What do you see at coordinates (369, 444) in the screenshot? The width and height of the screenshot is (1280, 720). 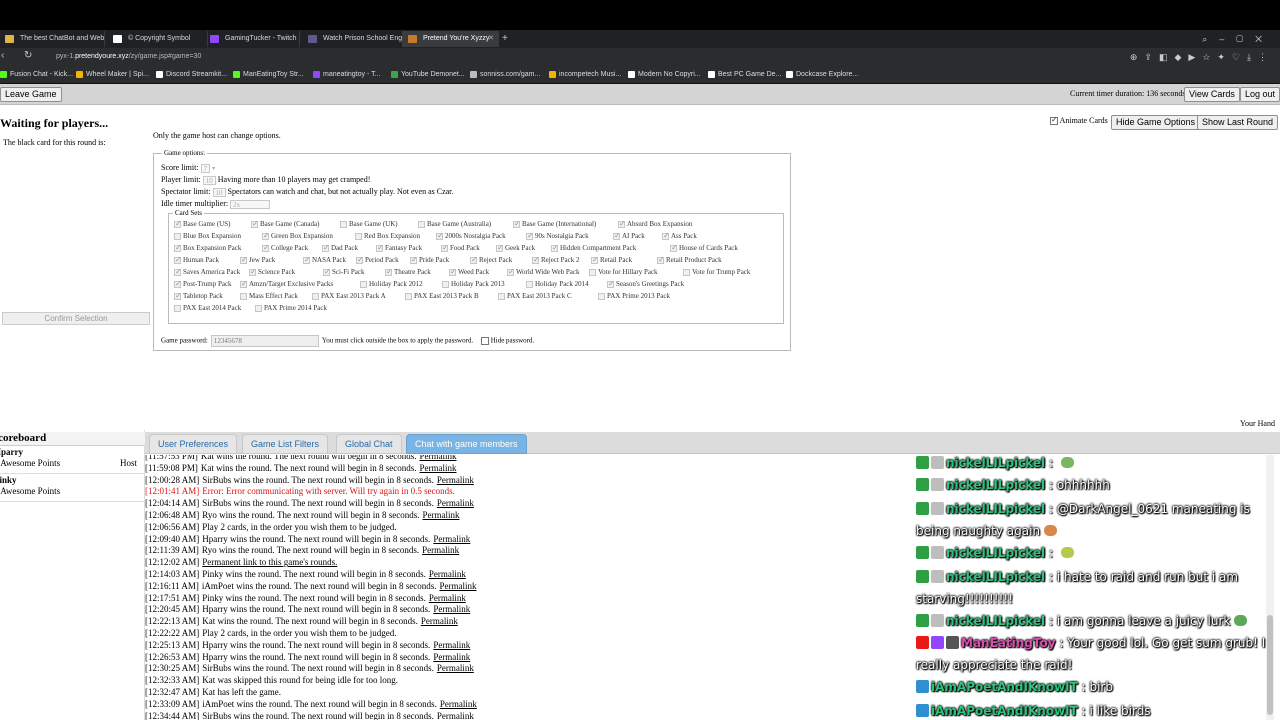 I see `tab-global-chat: Global Chat` at bounding box center [369, 444].